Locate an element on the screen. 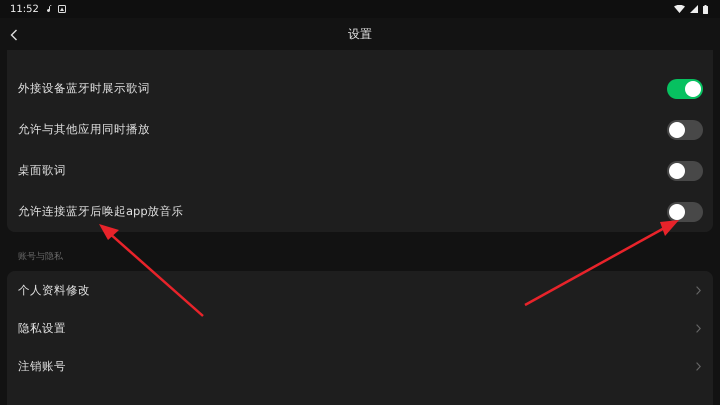 Image resolution: width=720 pixels, height=405 pixels. setting-label: 允许连接蓝牙后唤起app放音乐 is located at coordinates (101, 211).